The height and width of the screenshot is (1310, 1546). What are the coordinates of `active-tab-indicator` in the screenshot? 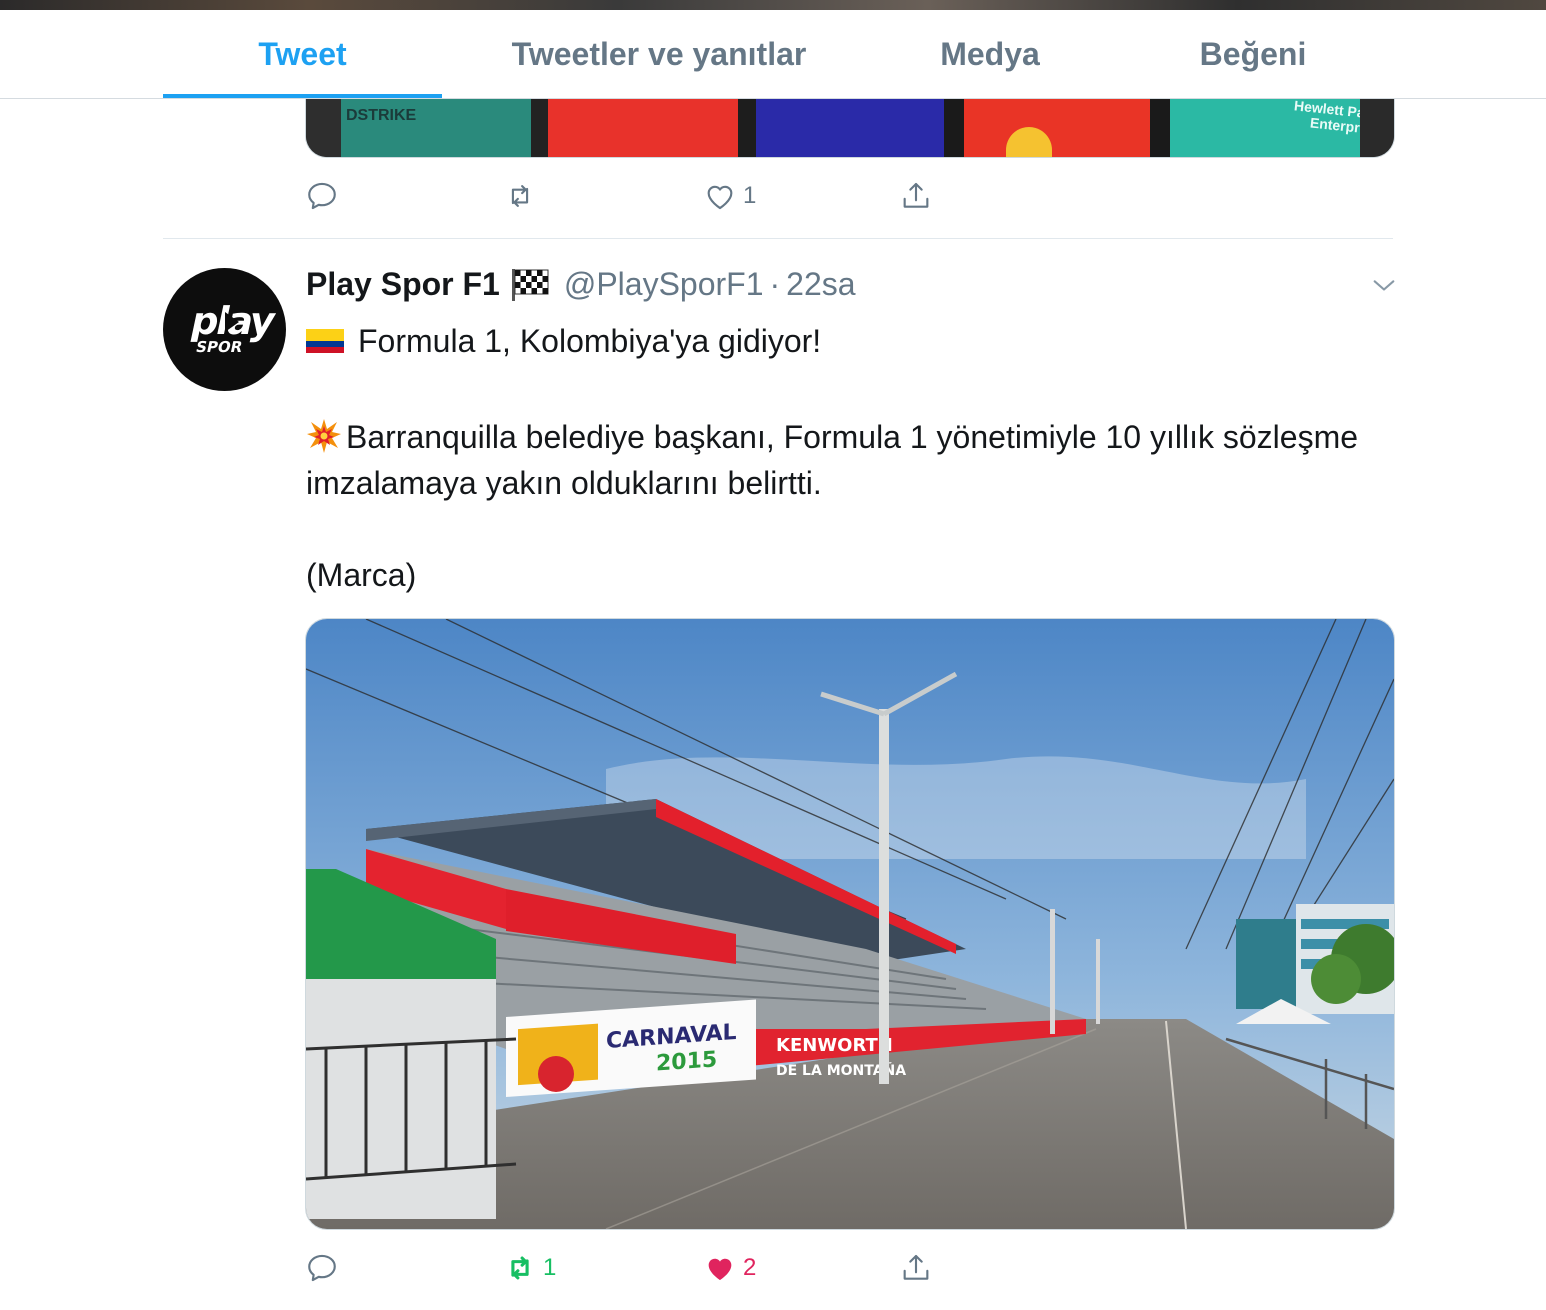 It's located at (302, 96).